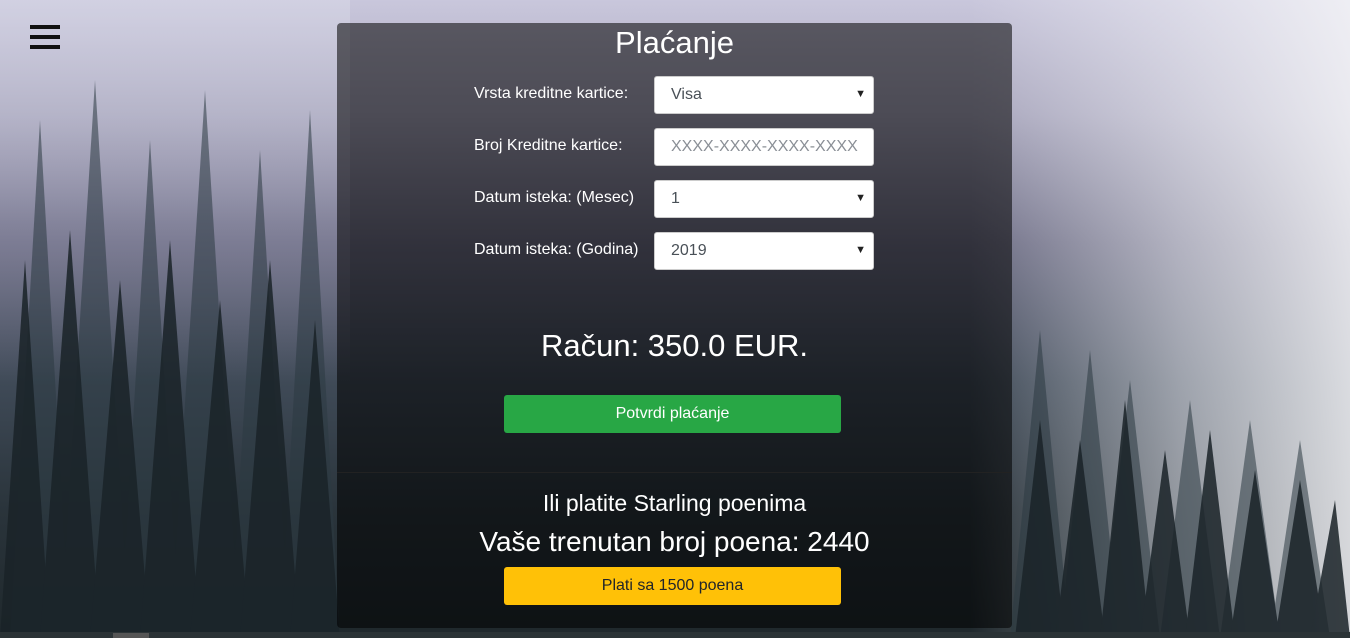 This screenshot has height=638, width=1350. What do you see at coordinates (672, 414) in the screenshot?
I see `confirm-payment-button: Potvrdi plaćanje` at bounding box center [672, 414].